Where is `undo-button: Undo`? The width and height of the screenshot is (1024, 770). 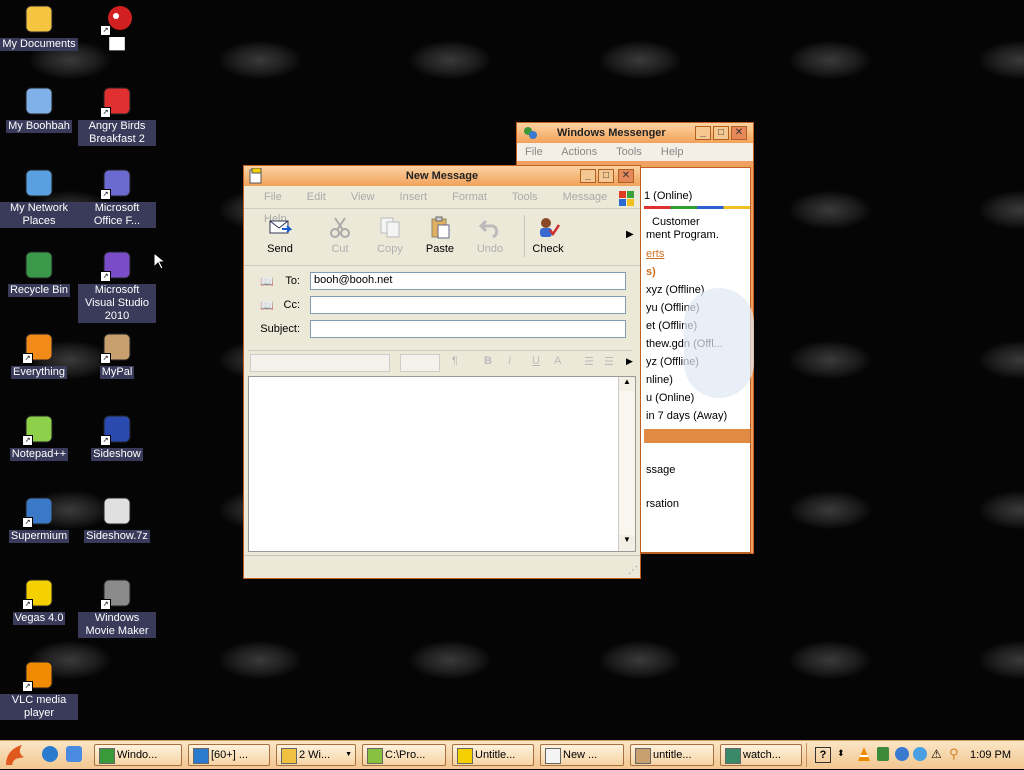
undo-button: Undo is located at coordinates (490, 235).